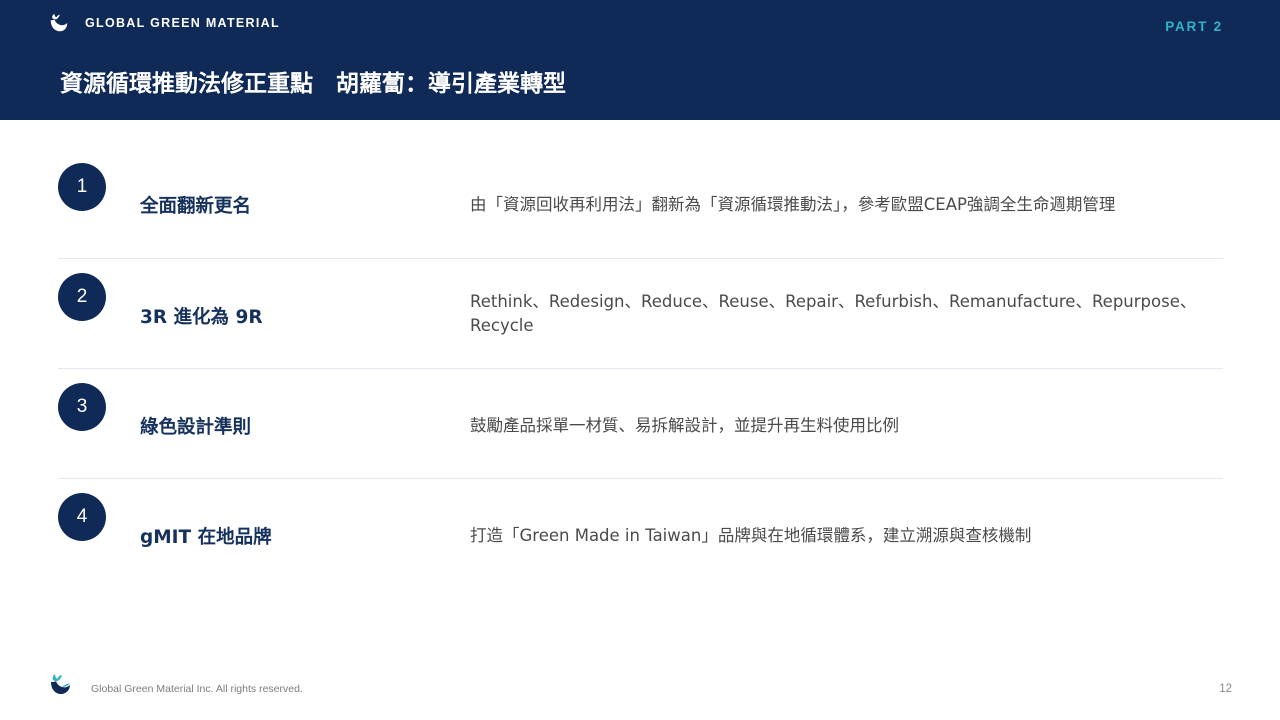 This screenshot has width=1280, height=720. What do you see at coordinates (201, 317) in the screenshot?
I see `item-title: 3R 進化為 9R` at bounding box center [201, 317].